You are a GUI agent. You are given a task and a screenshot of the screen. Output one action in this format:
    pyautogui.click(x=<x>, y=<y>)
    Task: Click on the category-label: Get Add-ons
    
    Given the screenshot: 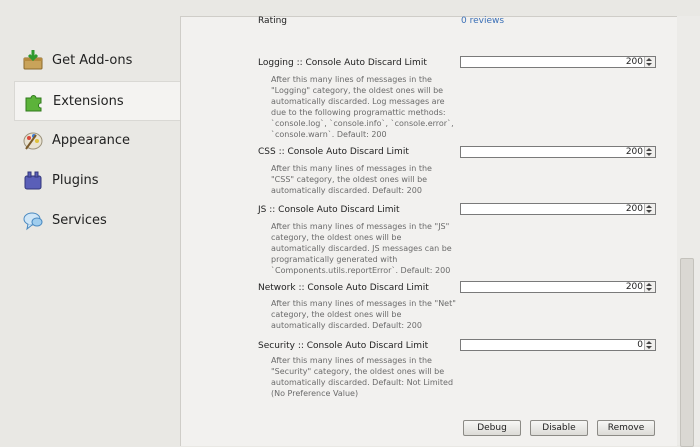 What is the action you would take?
    pyautogui.click(x=92, y=60)
    